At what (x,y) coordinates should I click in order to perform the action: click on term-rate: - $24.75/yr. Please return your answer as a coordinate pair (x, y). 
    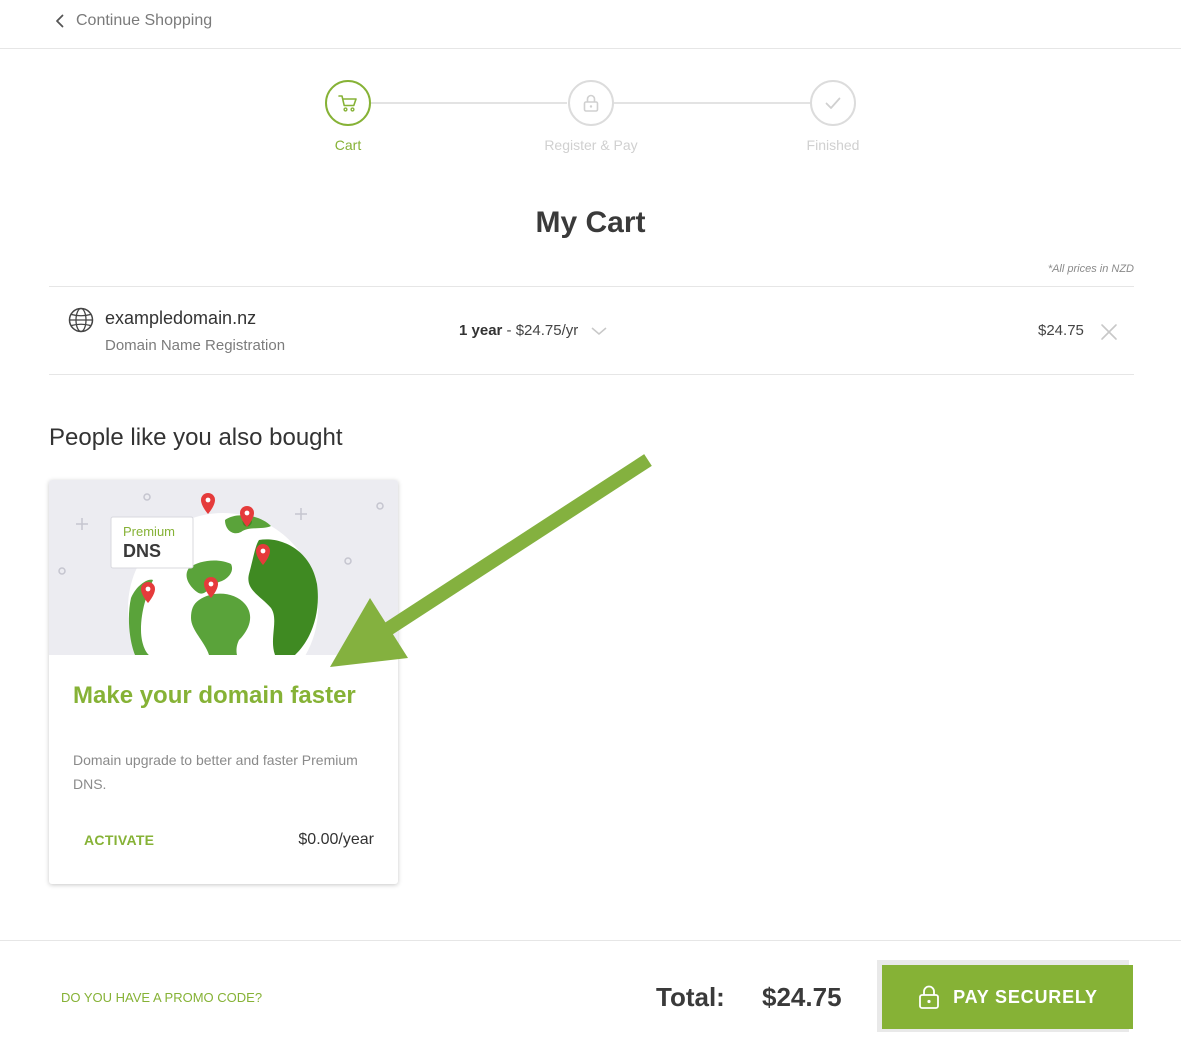
    Looking at the image, I should click on (540, 330).